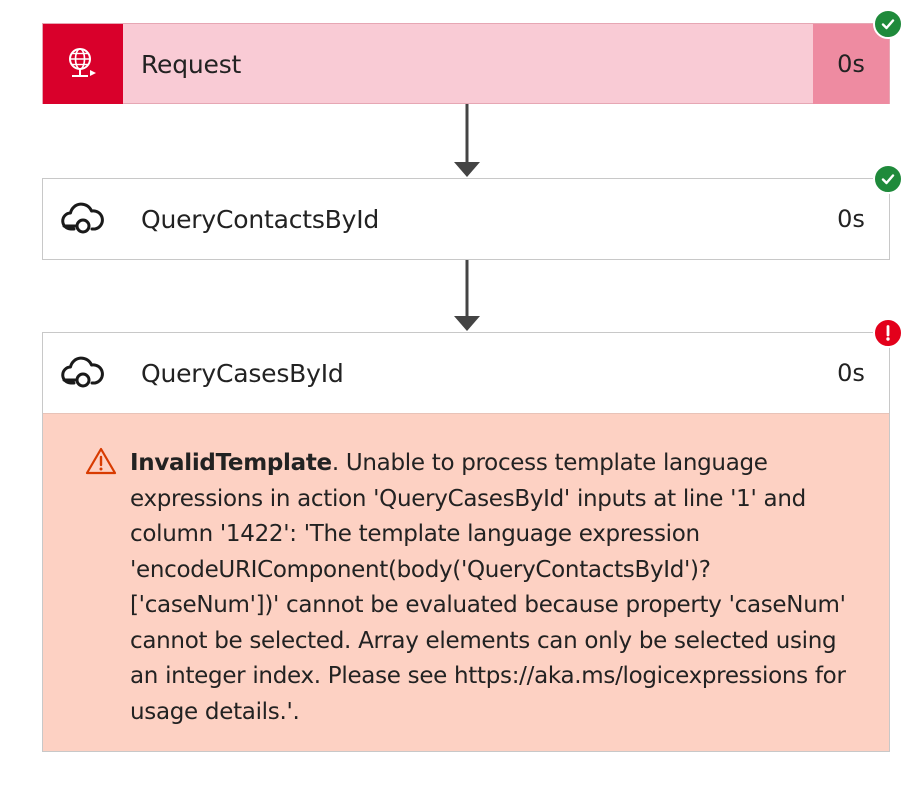  What do you see at coordinates (851, 219) in the screenshot?
I see `step-query-contacts-duration: 0s` at bounding box center [851, 219].